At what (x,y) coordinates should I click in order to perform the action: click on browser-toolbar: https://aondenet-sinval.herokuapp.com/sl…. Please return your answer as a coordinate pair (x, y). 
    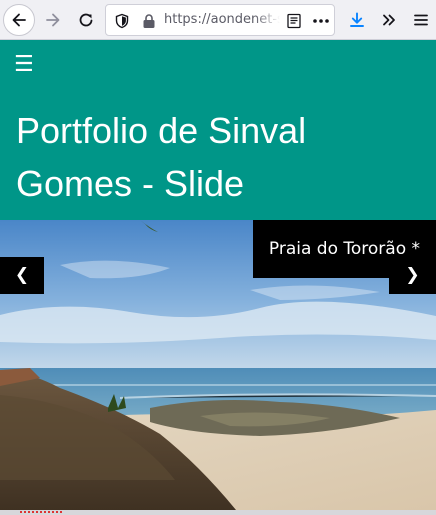
    Looking at the image, I should click on (218, 20).